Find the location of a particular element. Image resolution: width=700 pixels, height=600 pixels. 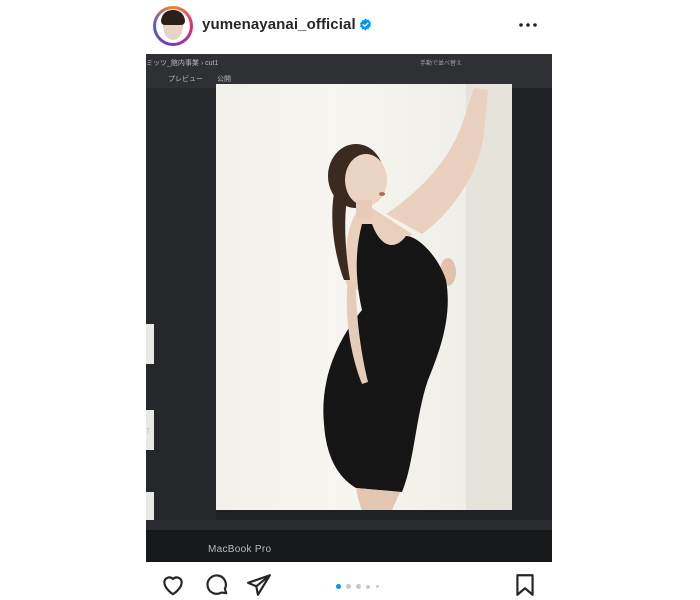

screen-toolbar: ミッツ_館内事業 › cut1 プレビュー 公開 手動で並べ替え is located at coordinates (349, 71).